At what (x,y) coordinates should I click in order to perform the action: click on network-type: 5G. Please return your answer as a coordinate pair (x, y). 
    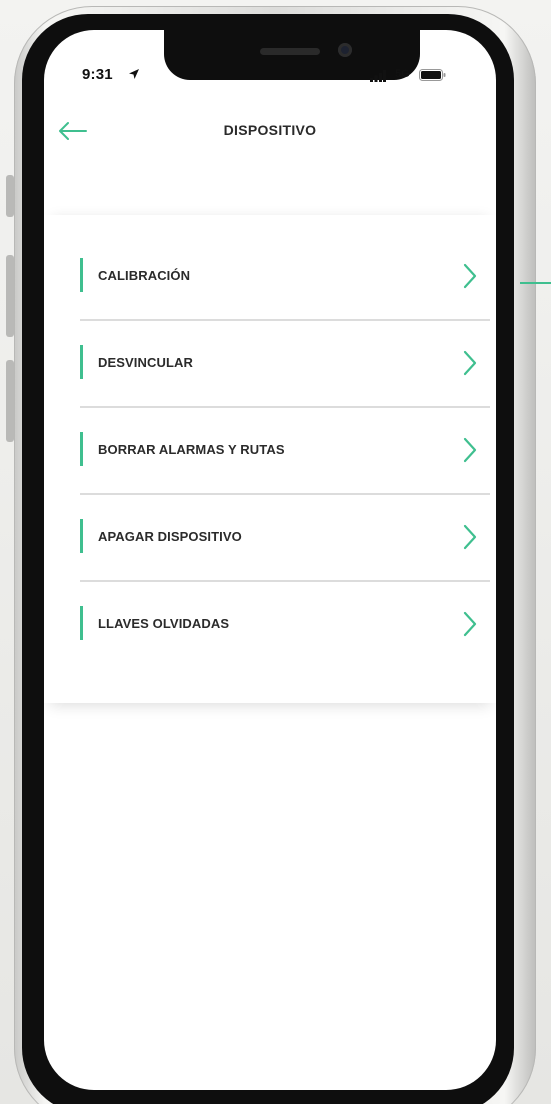
    Looking at the image, I should click on (402, 74).